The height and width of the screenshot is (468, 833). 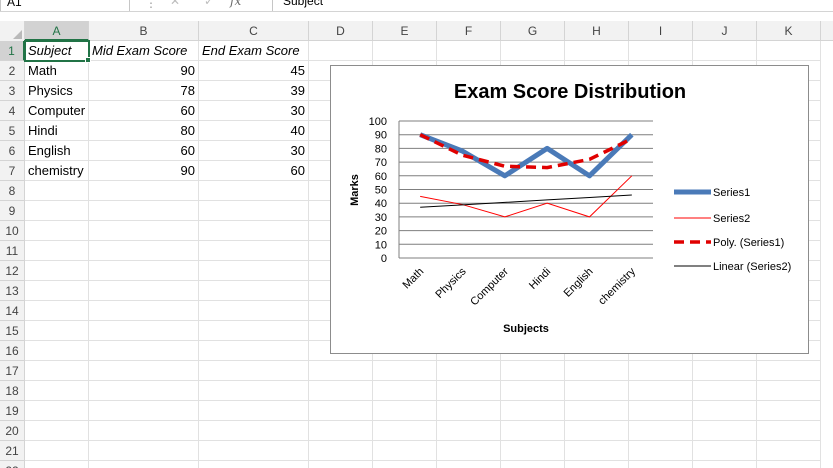 What do you see at coordinates (57, 311) in the screenshot?
I see `cell-a14` at bounding box center [57, 311].